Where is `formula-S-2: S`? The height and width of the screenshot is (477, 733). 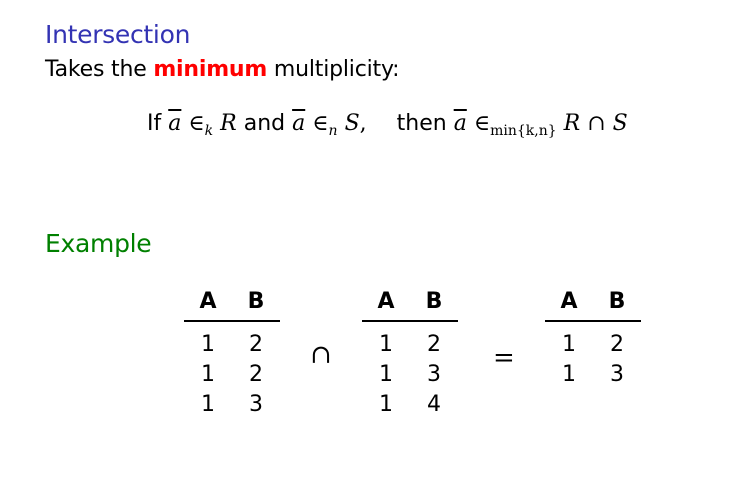 formula-S-2: S is located at coordinates (620, 123).